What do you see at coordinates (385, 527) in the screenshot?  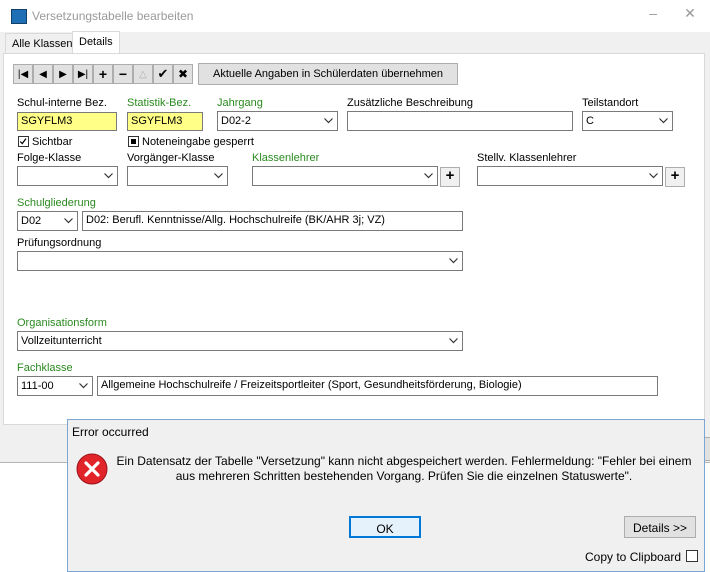 I see `ok-button: OK` at bounding box center [385, 527].